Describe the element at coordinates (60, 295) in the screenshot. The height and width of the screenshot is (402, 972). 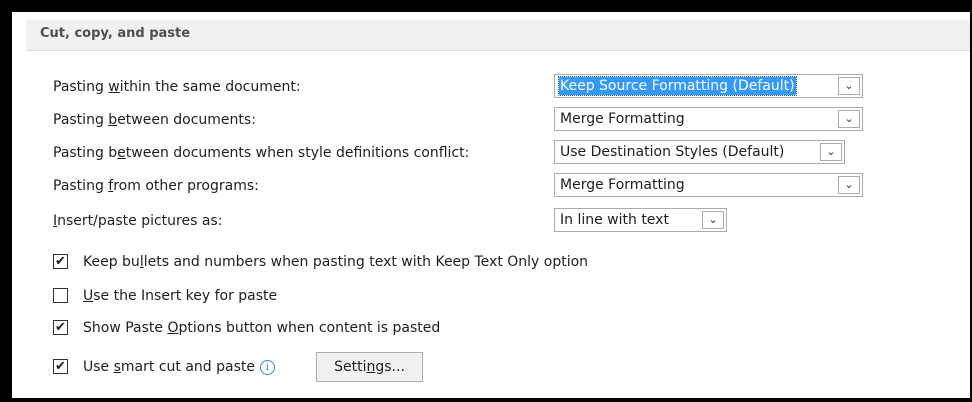
I see `use-insert-key-checkbox` at that location.